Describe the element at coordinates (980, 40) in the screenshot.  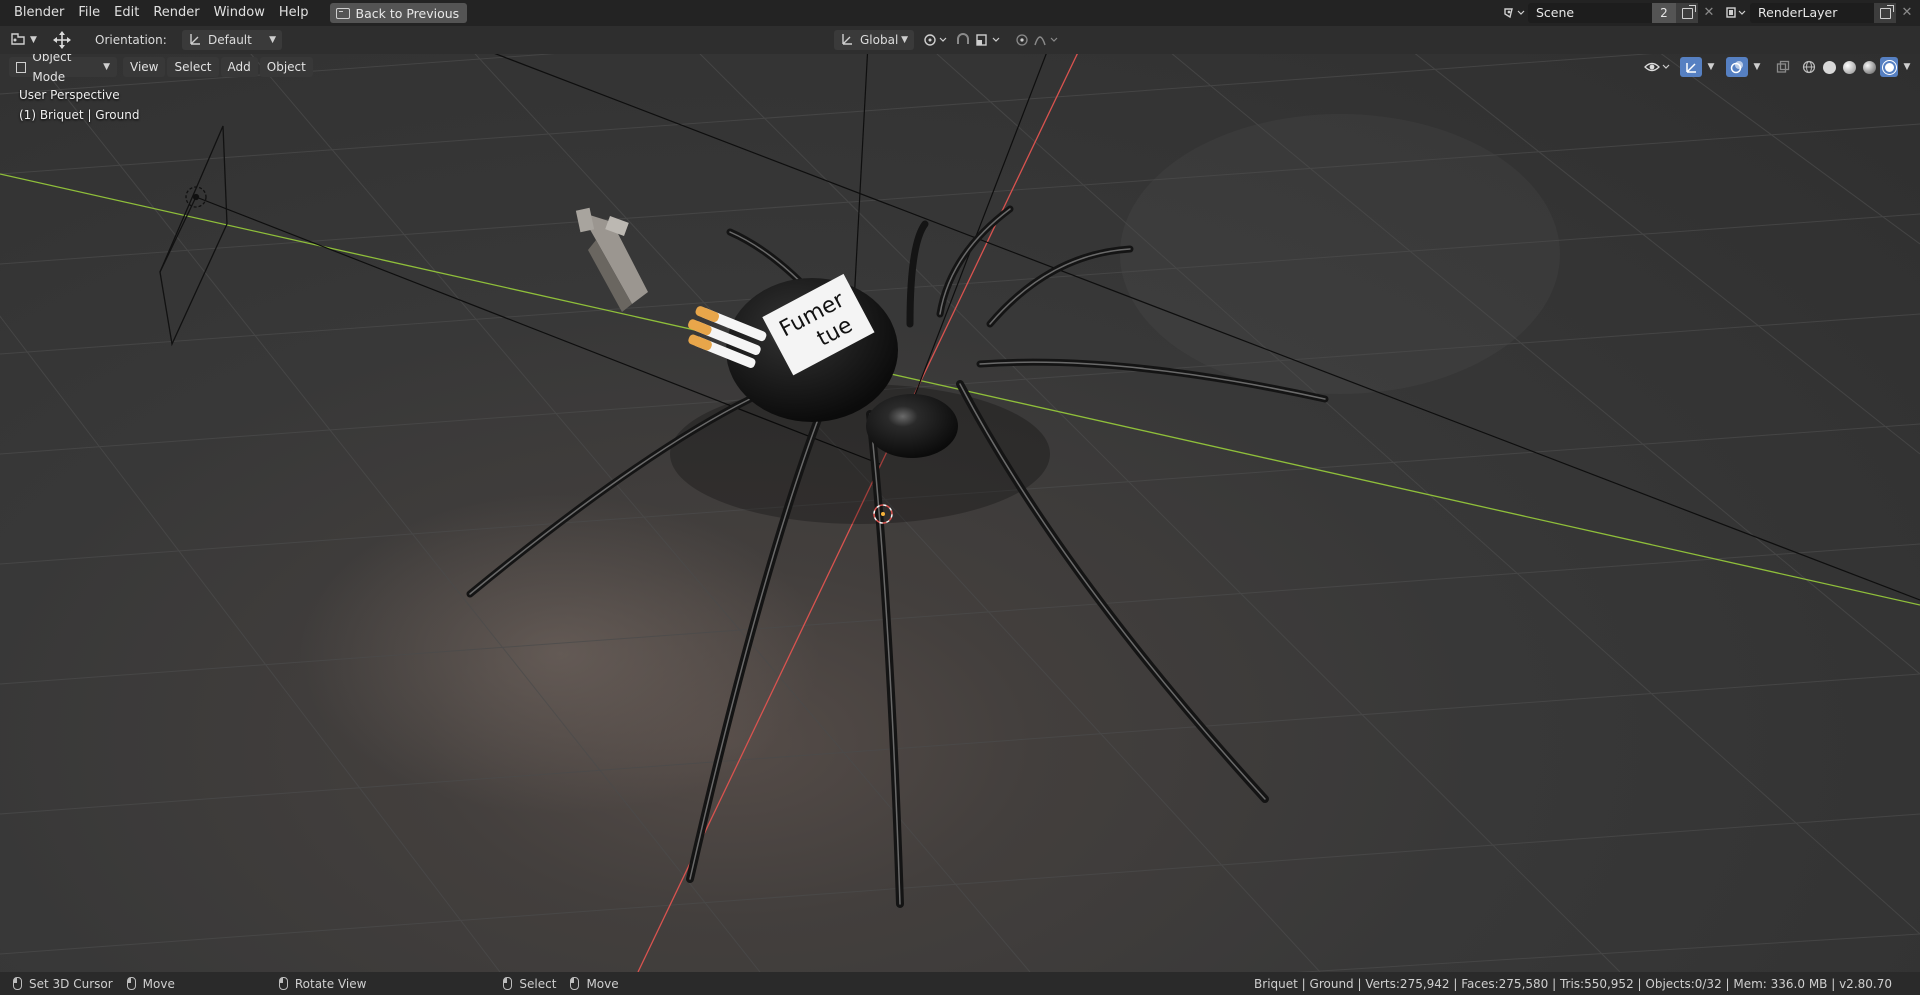
I see `snap-icon` at that location.